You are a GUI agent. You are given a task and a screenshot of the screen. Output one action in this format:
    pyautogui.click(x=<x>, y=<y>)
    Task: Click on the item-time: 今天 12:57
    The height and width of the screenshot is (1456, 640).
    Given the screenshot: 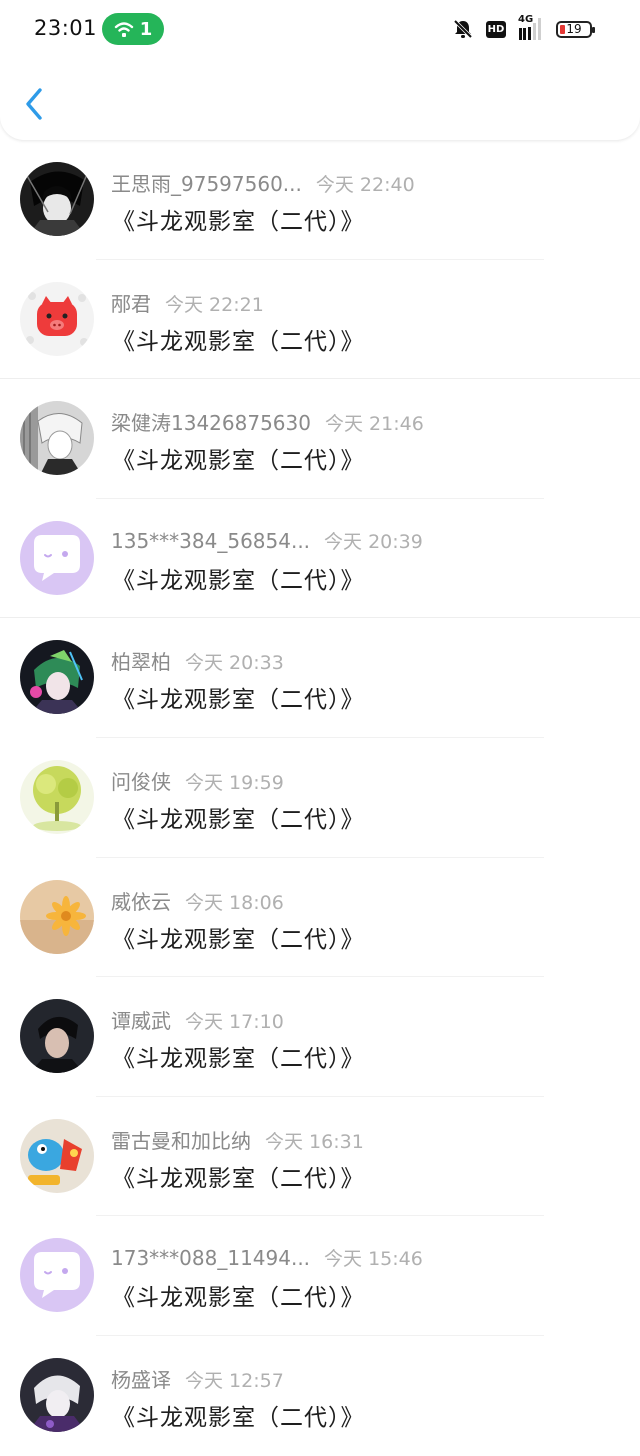 What is the action you would take?
    pyautogui.click(x=234, y=1380)
    